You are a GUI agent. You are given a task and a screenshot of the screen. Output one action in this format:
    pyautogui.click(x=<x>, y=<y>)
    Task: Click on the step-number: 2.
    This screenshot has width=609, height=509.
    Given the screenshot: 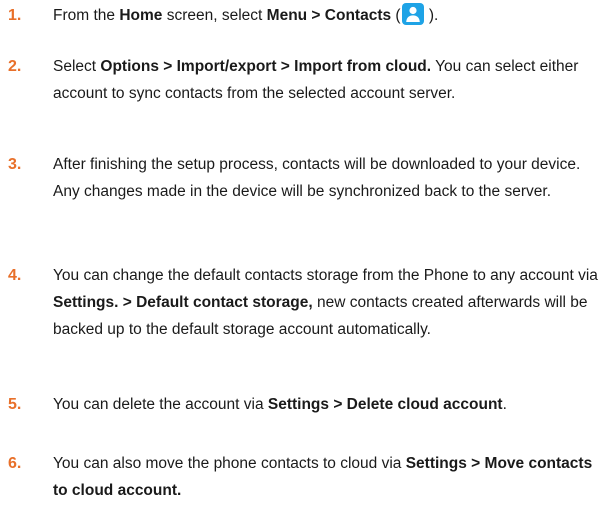 What is the action you would take?
    pyautogui.click(x=15, y=66)
    